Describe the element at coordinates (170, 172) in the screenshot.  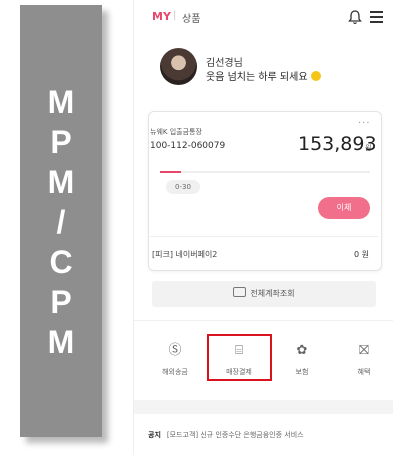
I see `progress-fill` at that location.